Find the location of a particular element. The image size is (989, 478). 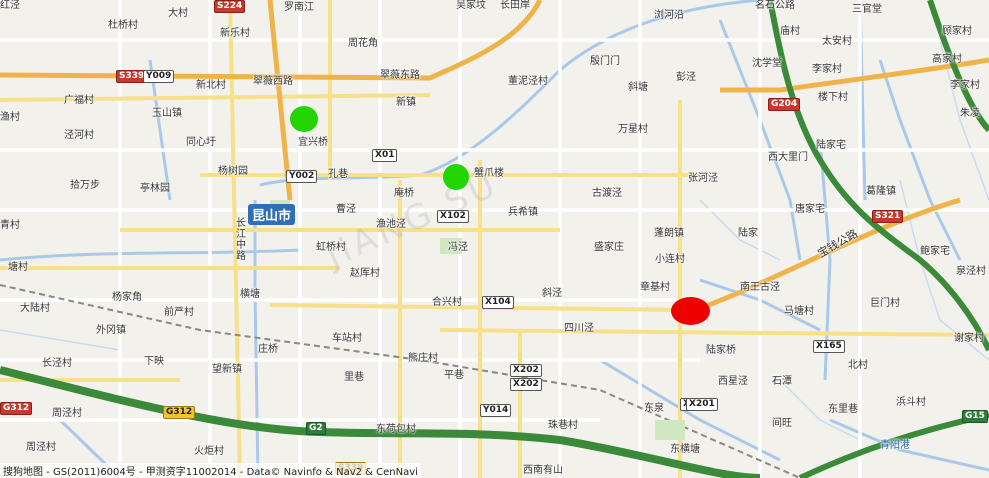

place-label: 鲍家宅 is located at coordinates (935, 252).